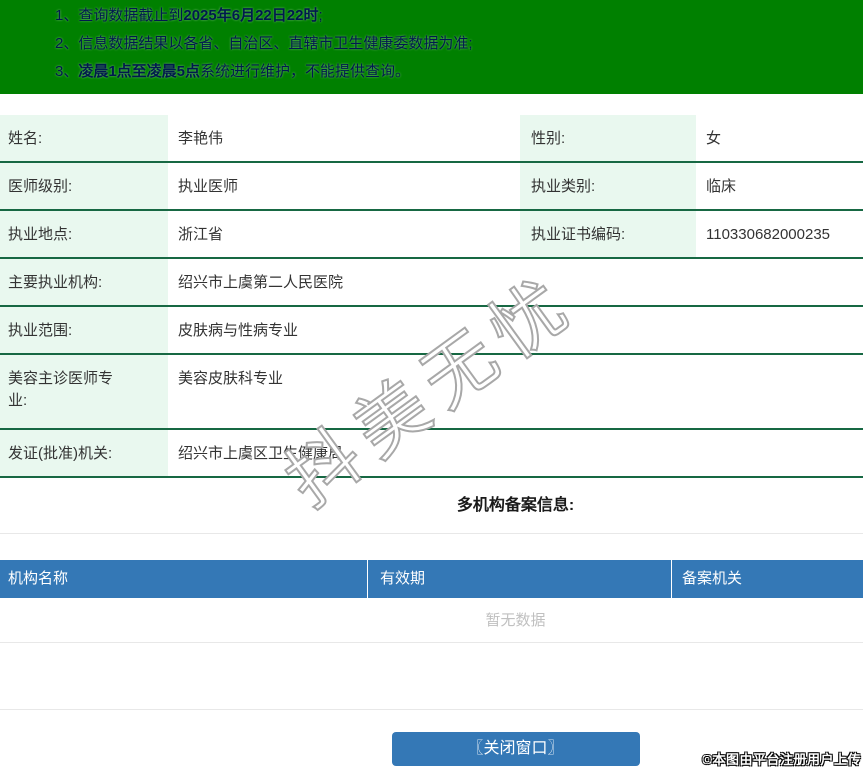  Describe the element at coordinates (431, 454) in the screenshot. I see `table-row: 发证(批准)机关: 绍兴市上虞区卫生健康局` at that location.